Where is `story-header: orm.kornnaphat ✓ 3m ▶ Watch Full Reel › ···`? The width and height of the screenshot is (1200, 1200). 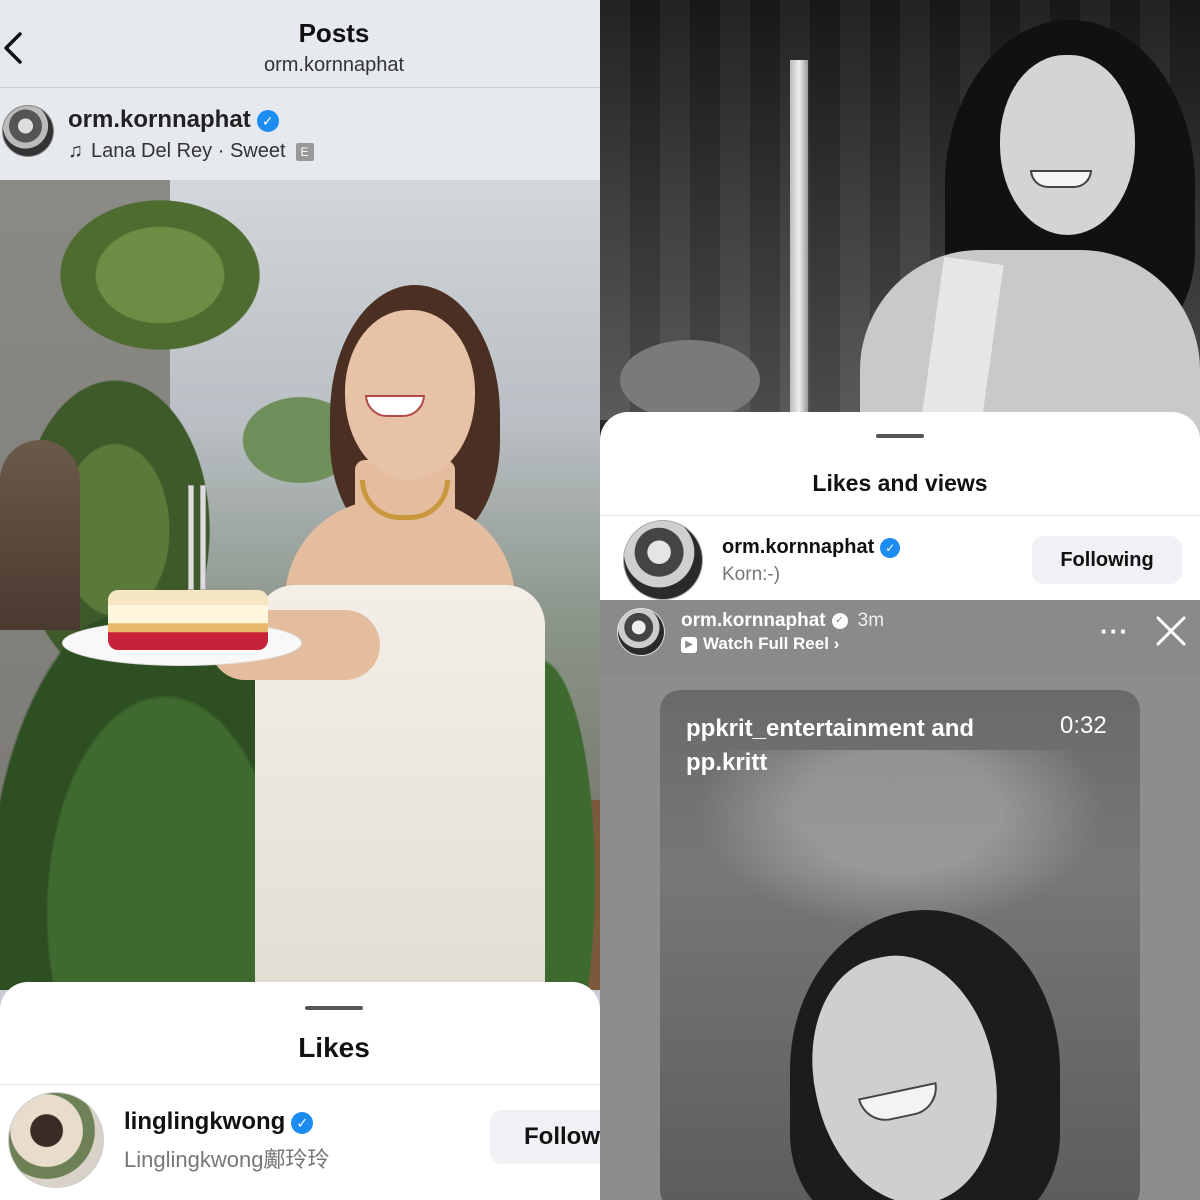
story-header: orm.kornnaphat ✓ 3m ▶ Watch Full Reel › ··· is located at coordinates (900, 638).